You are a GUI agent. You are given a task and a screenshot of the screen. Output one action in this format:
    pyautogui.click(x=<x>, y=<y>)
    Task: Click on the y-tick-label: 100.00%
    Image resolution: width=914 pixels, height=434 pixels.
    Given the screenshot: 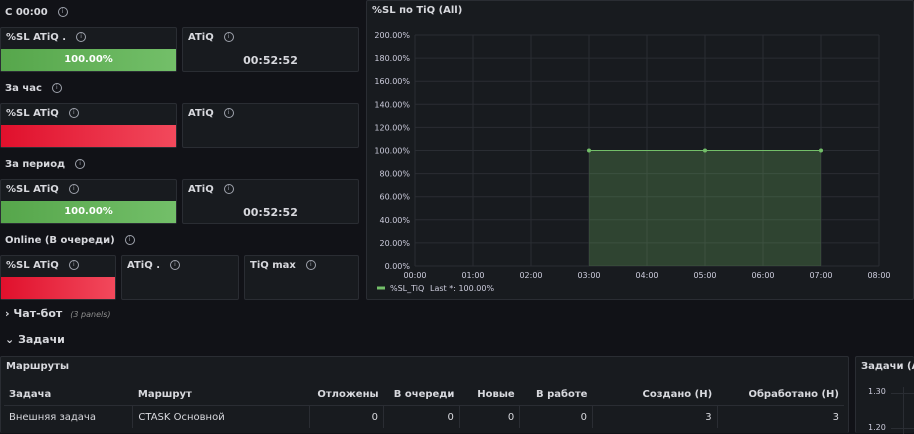 What is the action you would take?
    pyautogui.click(x=392, y=151)
    